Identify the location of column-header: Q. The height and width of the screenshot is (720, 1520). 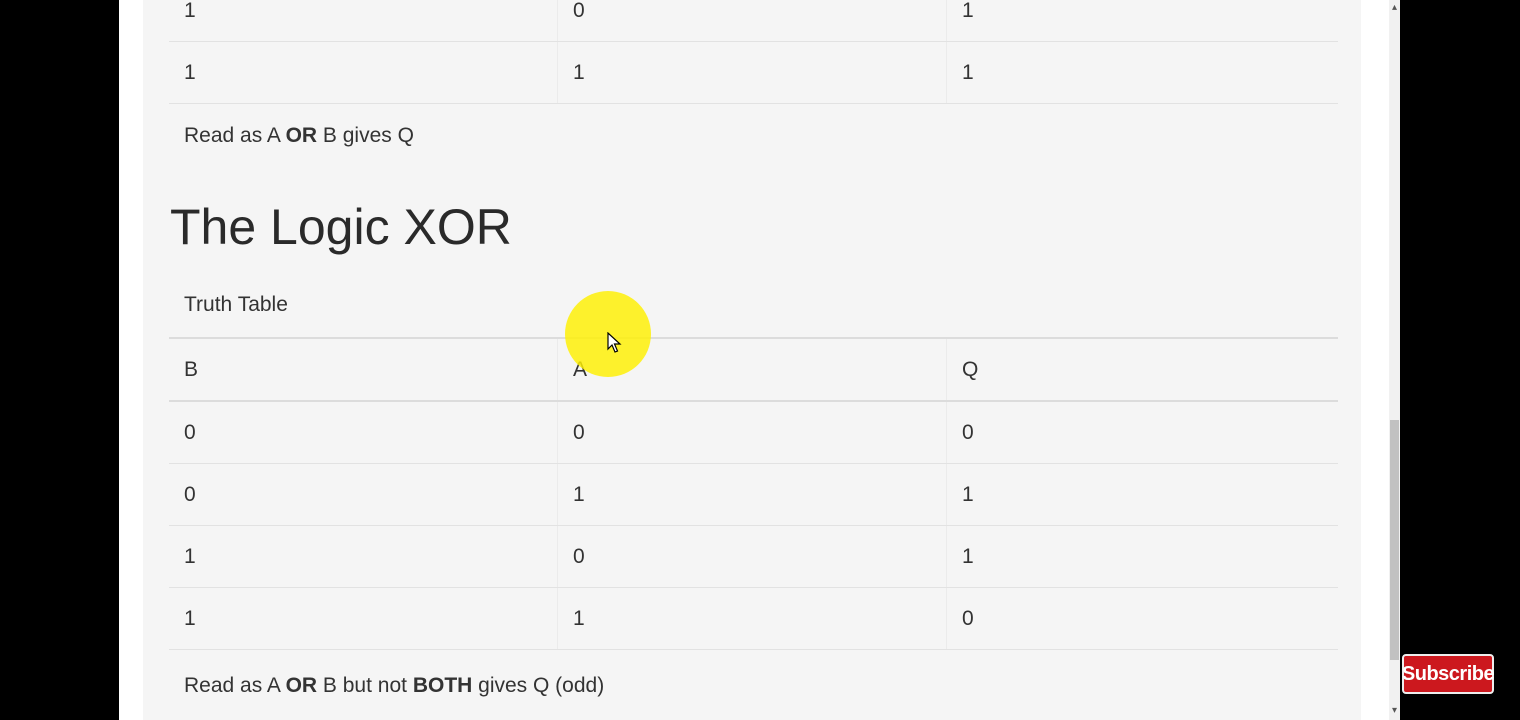
(970, 369).